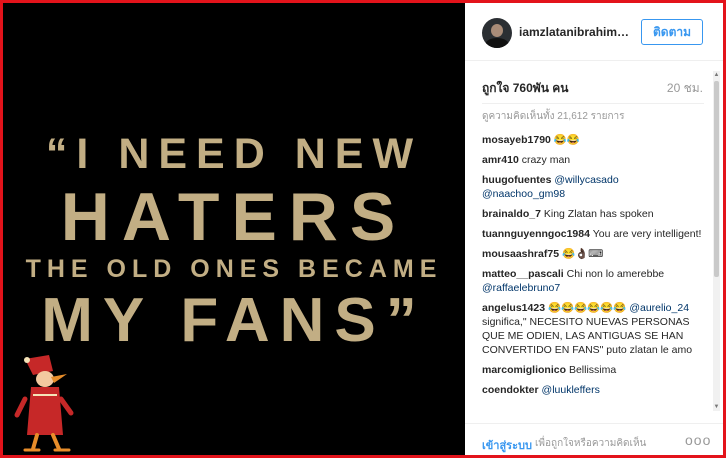 The width and height of the screenshot is (726, 458). I want to click on comment-username: matteo__pascali, so click(523, 274).